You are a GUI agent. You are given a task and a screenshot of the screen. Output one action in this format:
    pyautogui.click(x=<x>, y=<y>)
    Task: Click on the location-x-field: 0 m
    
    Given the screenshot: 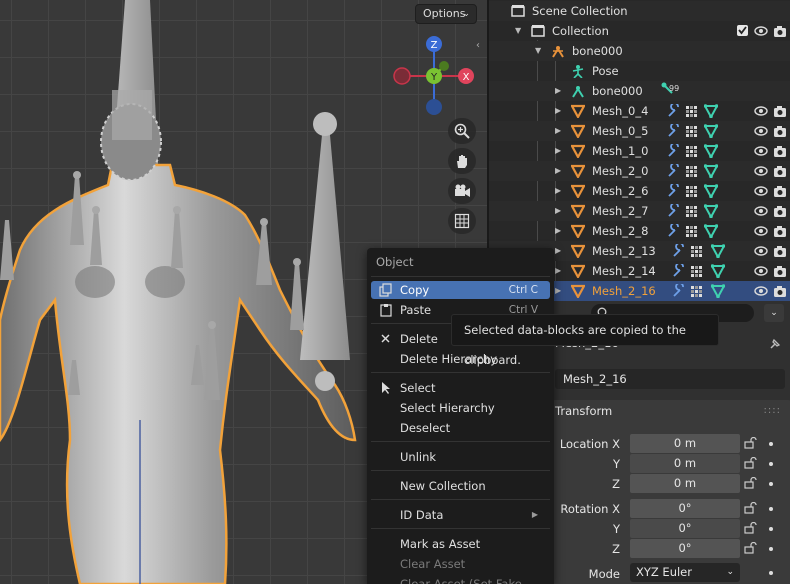 What is the action you would take?
    pyautogui.click(x=685, y=443)
    